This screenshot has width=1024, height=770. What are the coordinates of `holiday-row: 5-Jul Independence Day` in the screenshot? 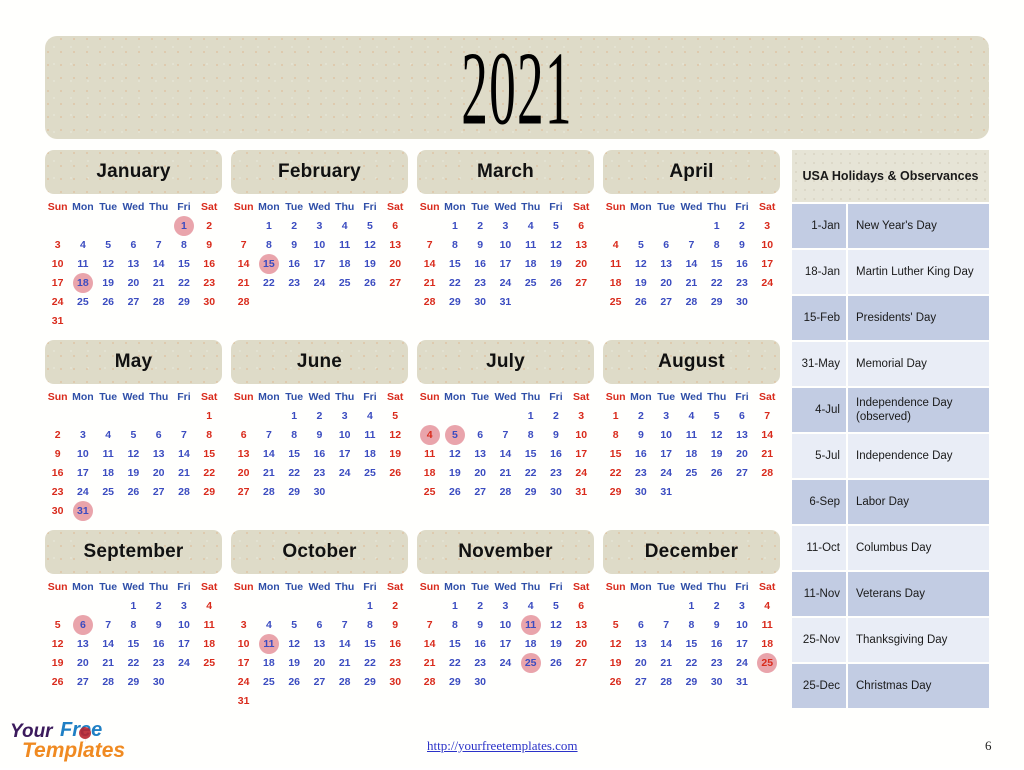 It's located at (890, 456).